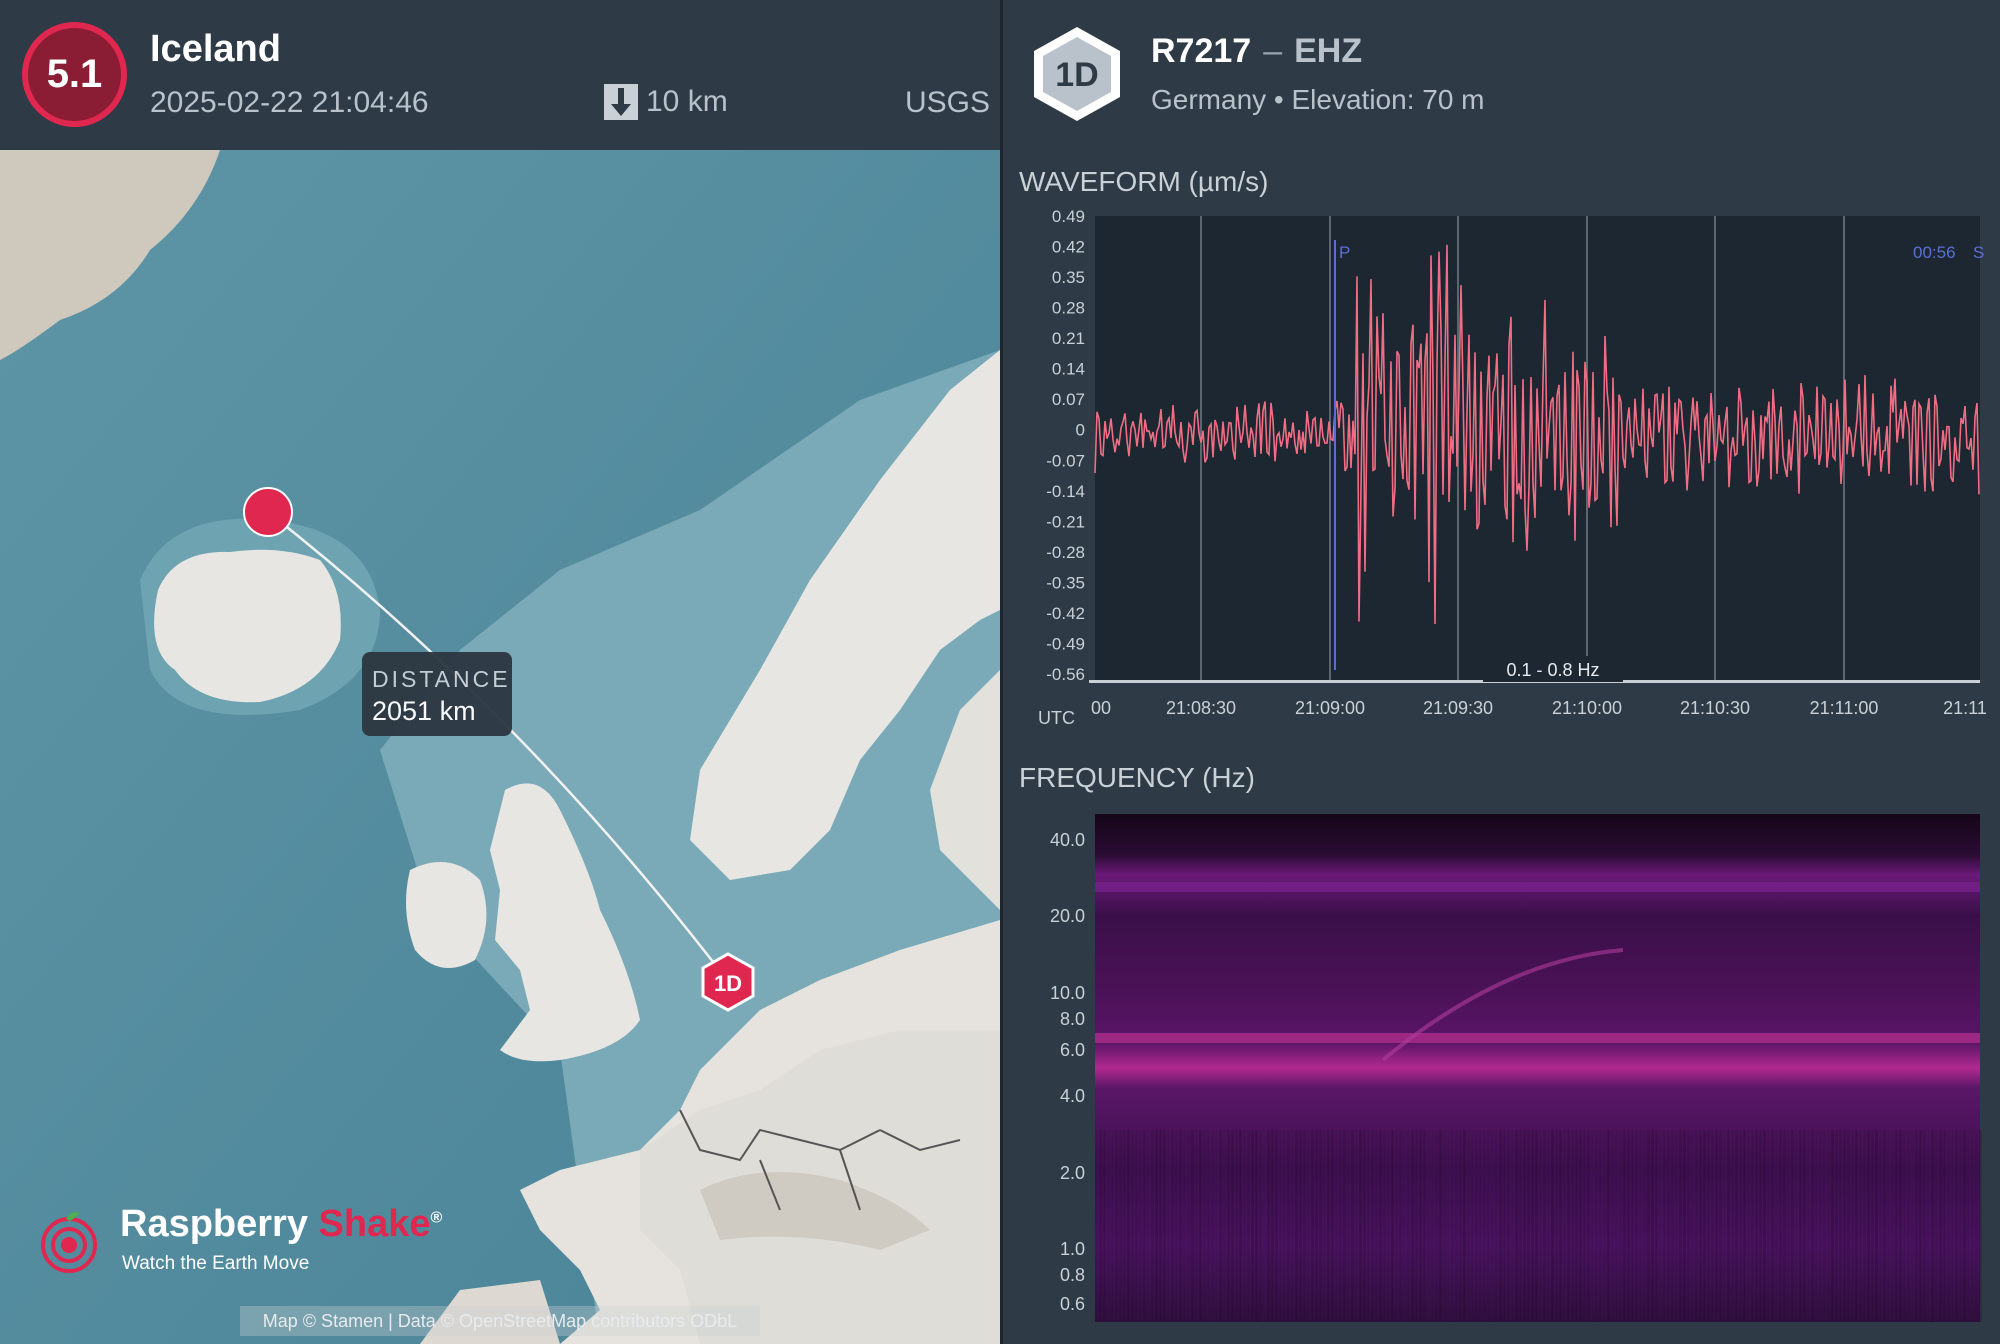  I want to click on x-tick-first: 00, so click(1101, 708).